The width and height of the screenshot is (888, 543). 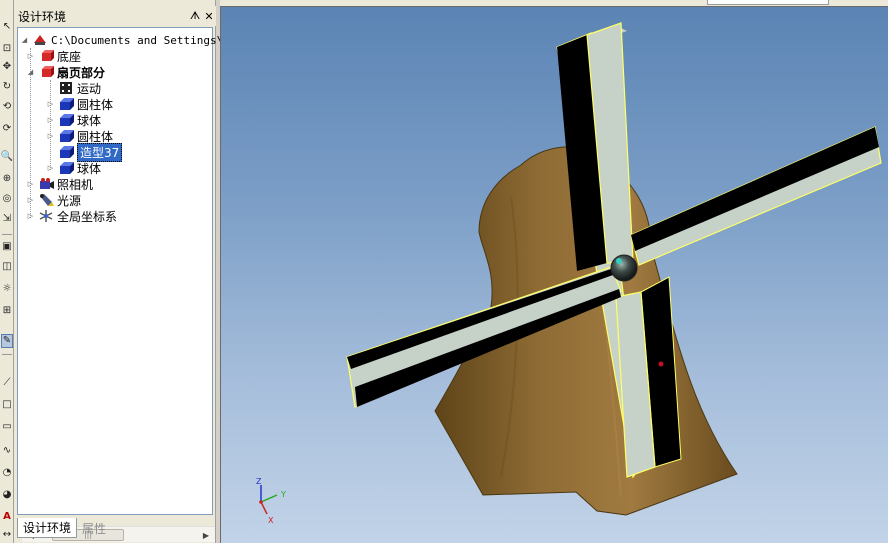 What do you see at coordinates (7, 383) in the screenshot?
I see `line-tool-icon: ⟋` at bounding box center [7, 383].